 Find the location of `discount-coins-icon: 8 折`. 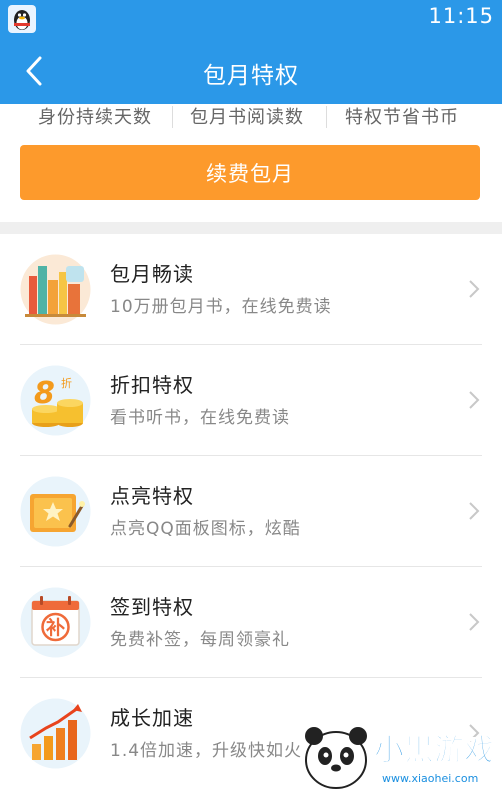

discount-coins-icon: 8 折 is located at coordinates (55, 400).